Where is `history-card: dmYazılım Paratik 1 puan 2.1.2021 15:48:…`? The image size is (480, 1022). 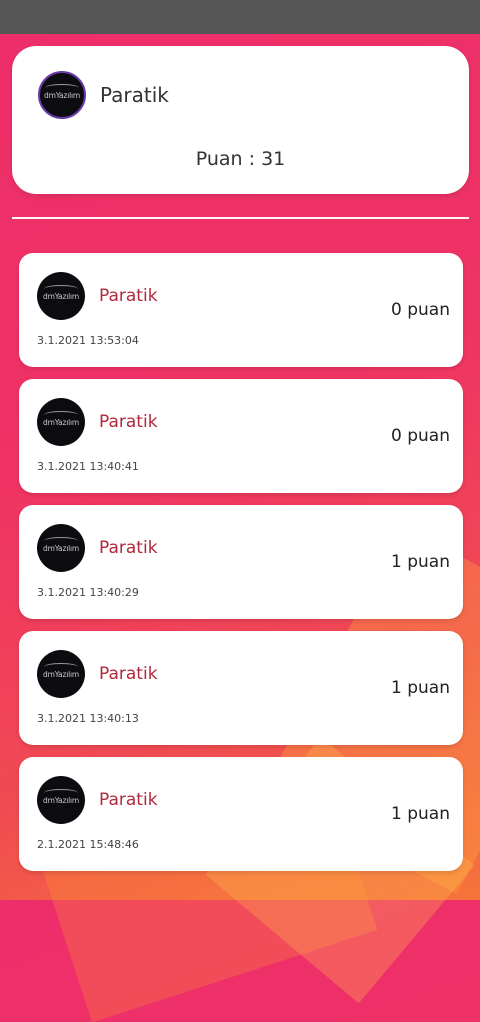
history-card: dmYazılım Paratik 1 puan 2.1.2021 15:48:… is located at coordinates (241, 814).